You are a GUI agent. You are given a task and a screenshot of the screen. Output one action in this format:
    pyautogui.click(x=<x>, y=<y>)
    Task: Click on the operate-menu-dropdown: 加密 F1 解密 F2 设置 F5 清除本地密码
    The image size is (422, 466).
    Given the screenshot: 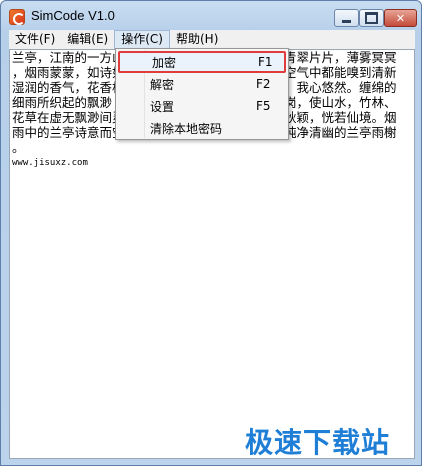 What is the action you would take?
    pyautogui.click(x=202, y=94)
    